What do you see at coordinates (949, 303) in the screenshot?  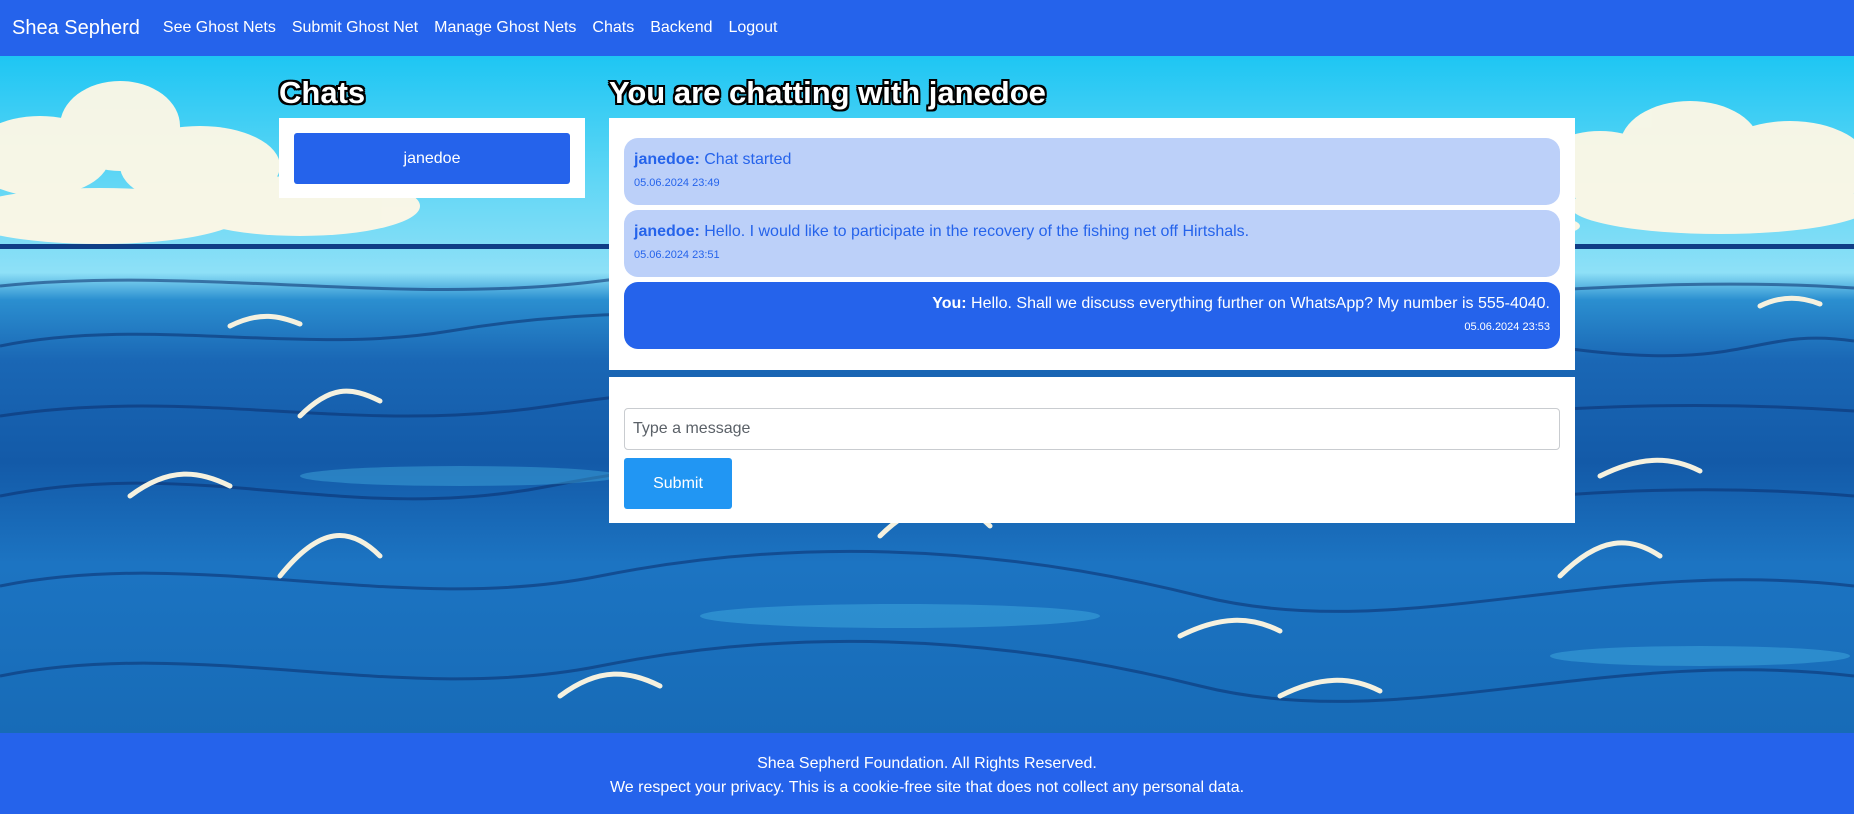 I see `message-author: You:` at bounding box center [949, 303].